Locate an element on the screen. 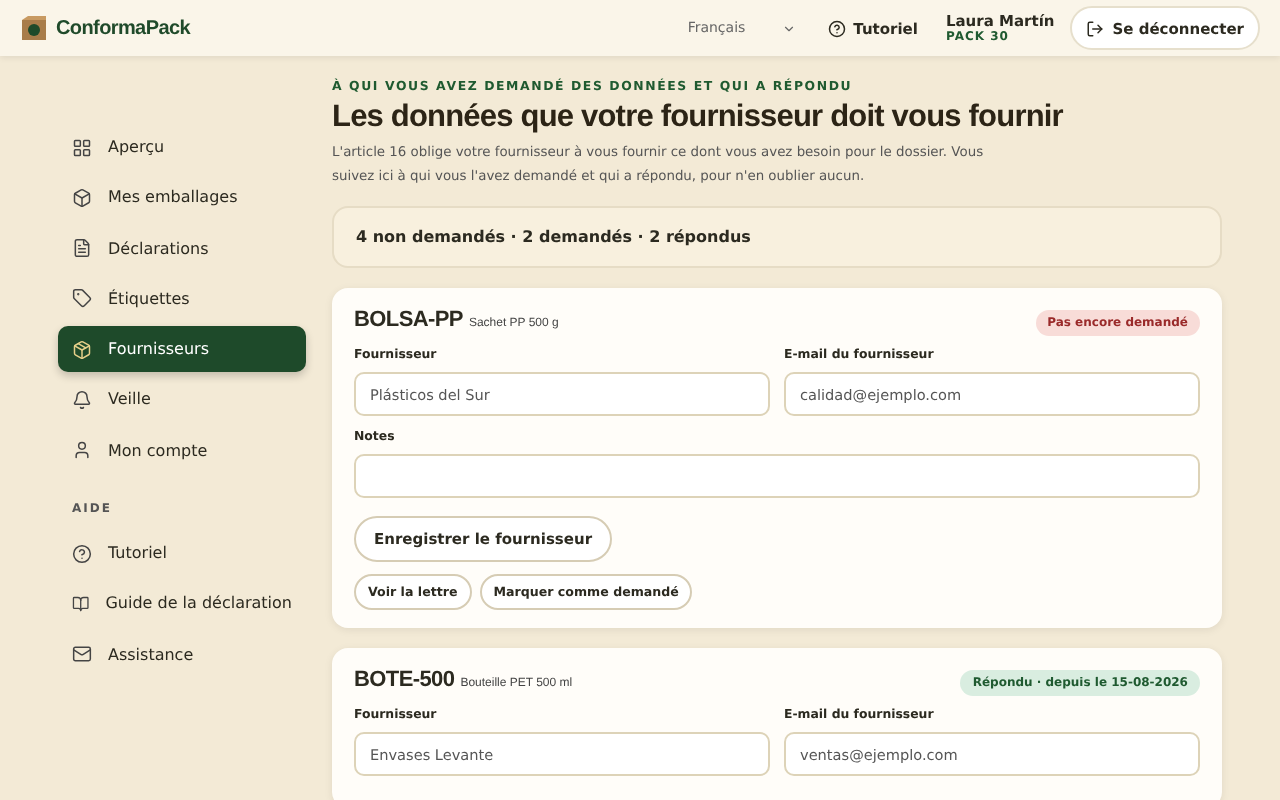 The width and height of the screenshot is (1280, 800). book-icon is located at coordinates (81, 603).